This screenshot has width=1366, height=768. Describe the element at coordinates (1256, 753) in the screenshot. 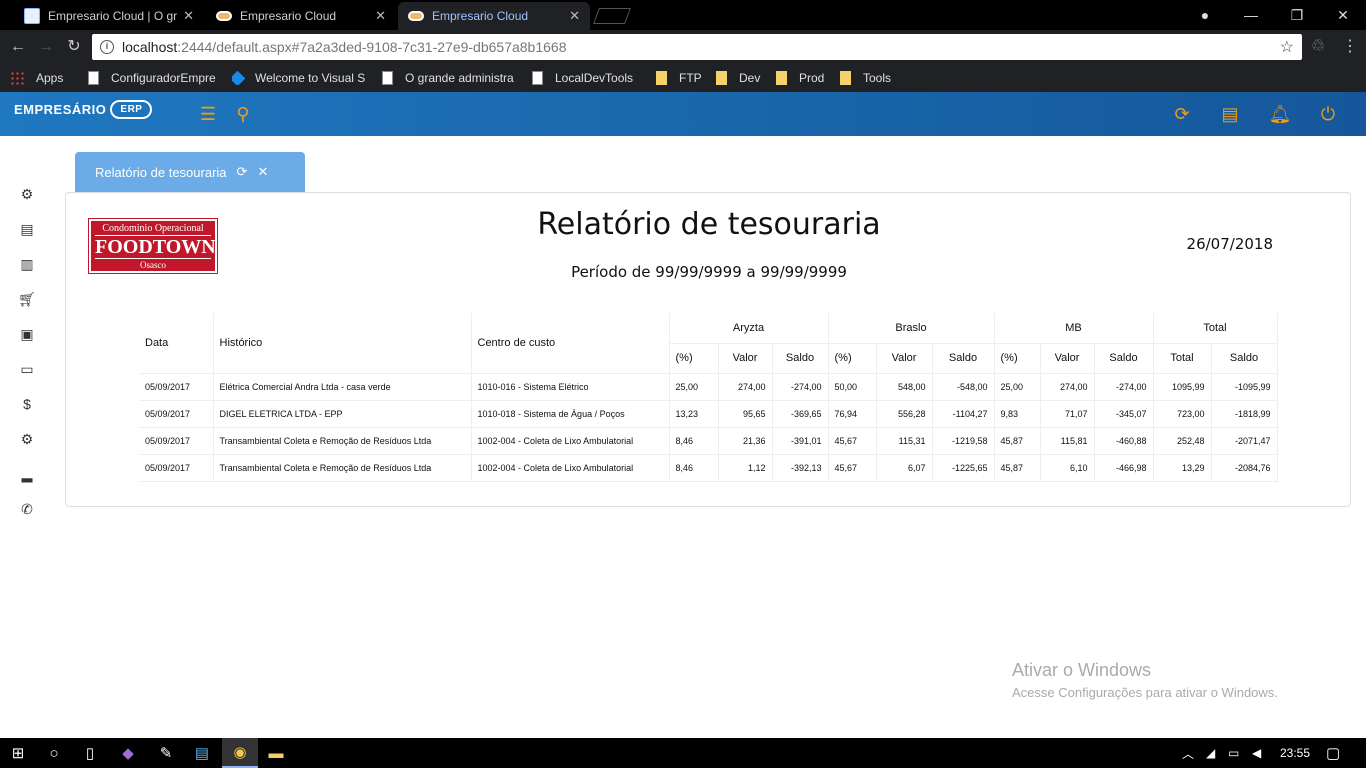

I see `volume-icon: ◀` at that location.